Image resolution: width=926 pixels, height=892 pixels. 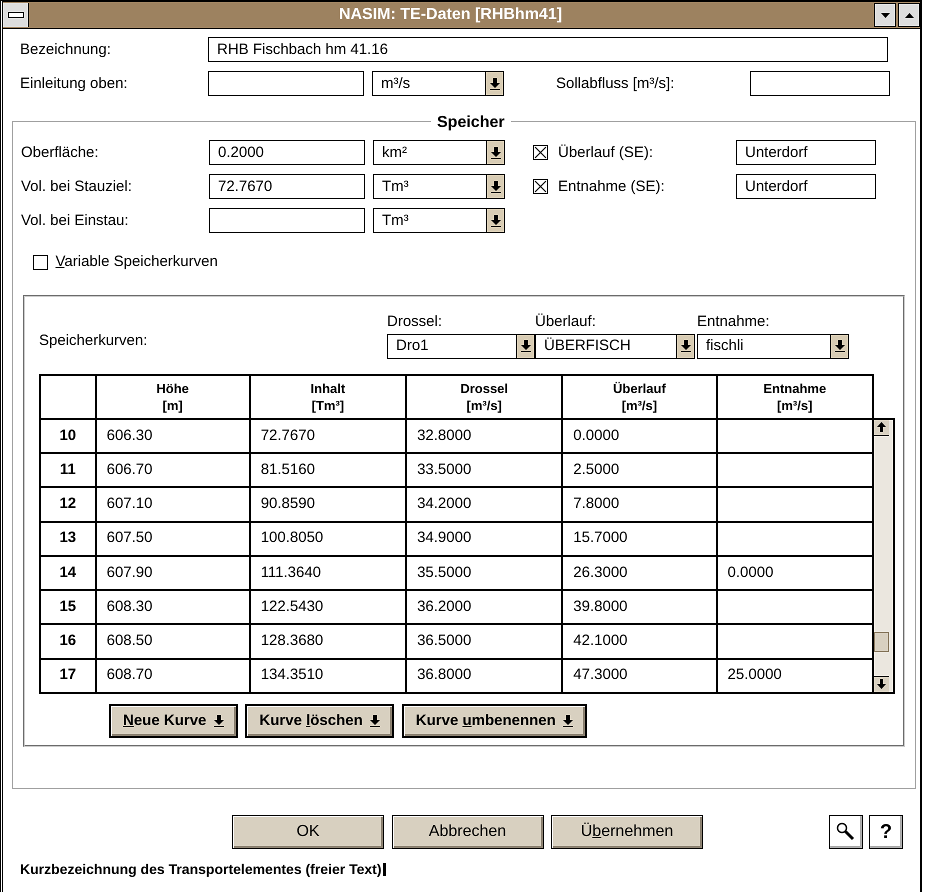 What do you see at coordinates (287, 153) in the screenshot?
I see `text-field: 0.2000` at bounding box center [287, 153].